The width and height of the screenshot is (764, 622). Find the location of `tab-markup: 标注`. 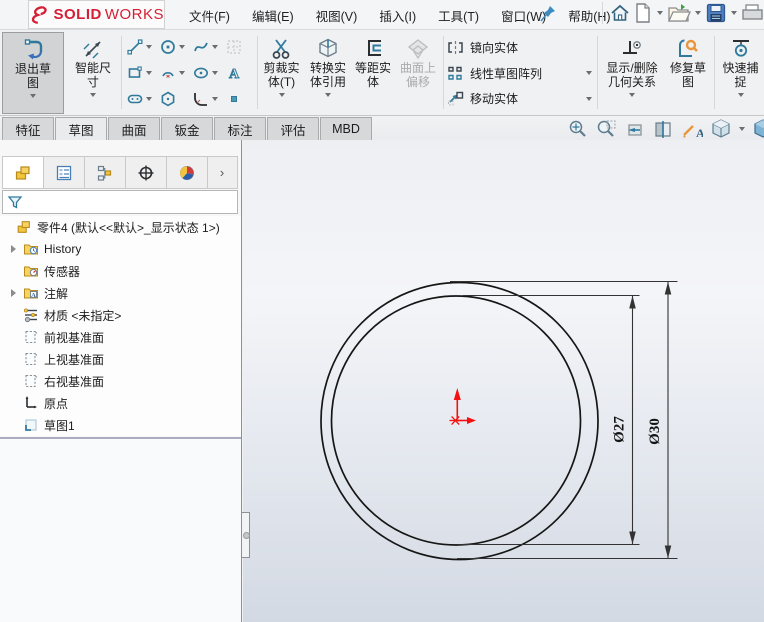

tab-markup: 标注 is located at coordinates (240, 128).